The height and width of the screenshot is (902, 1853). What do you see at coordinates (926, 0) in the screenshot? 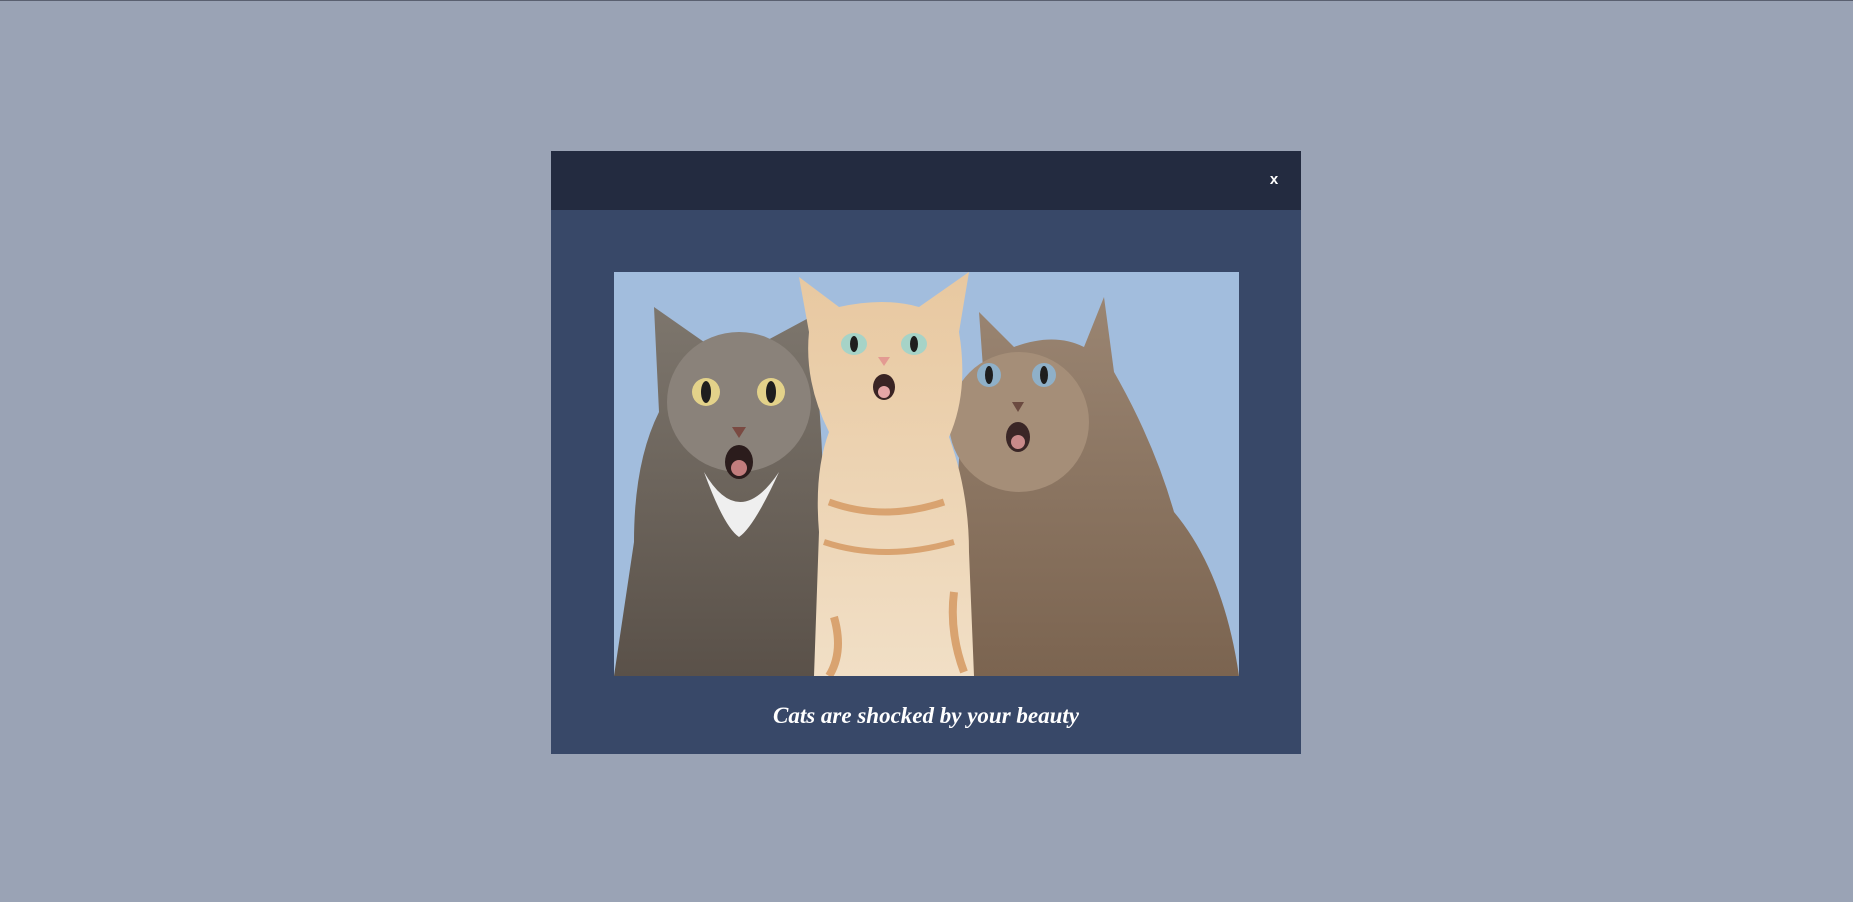
I see `top-border-line` at bounding box center [926, 0].